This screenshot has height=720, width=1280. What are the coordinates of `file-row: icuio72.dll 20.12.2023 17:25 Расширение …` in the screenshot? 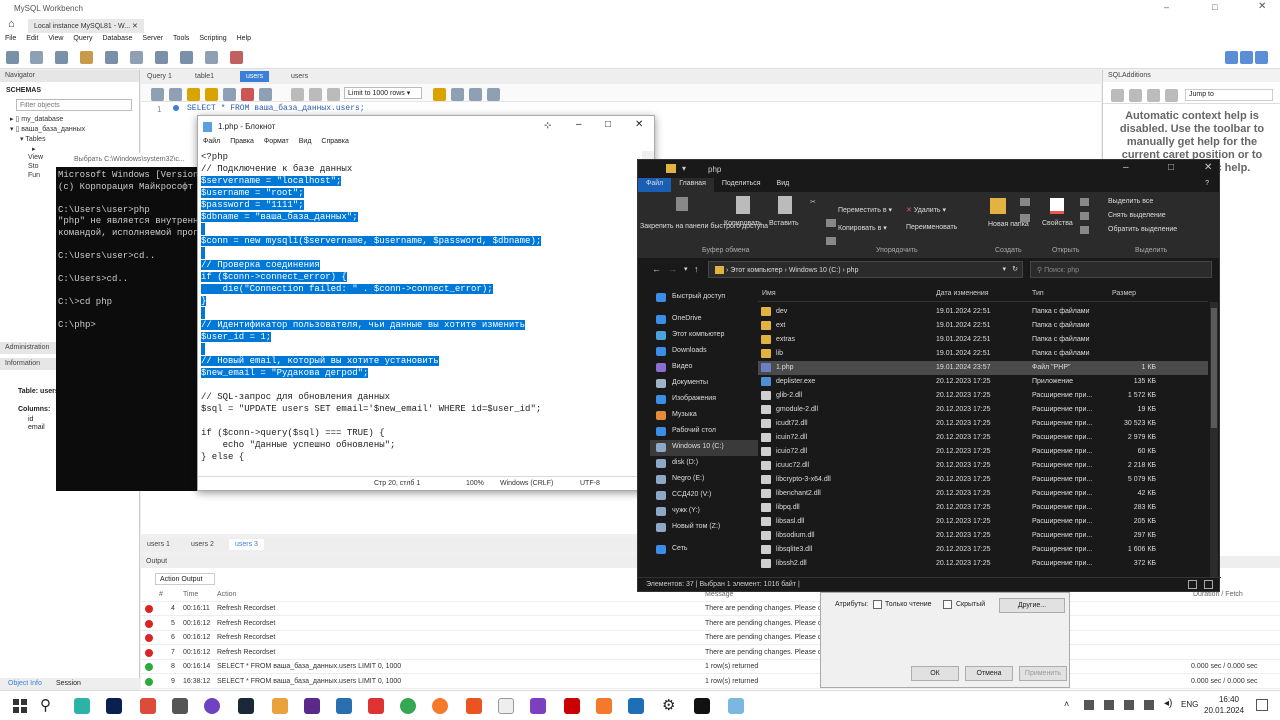 It's located at (983, 452).